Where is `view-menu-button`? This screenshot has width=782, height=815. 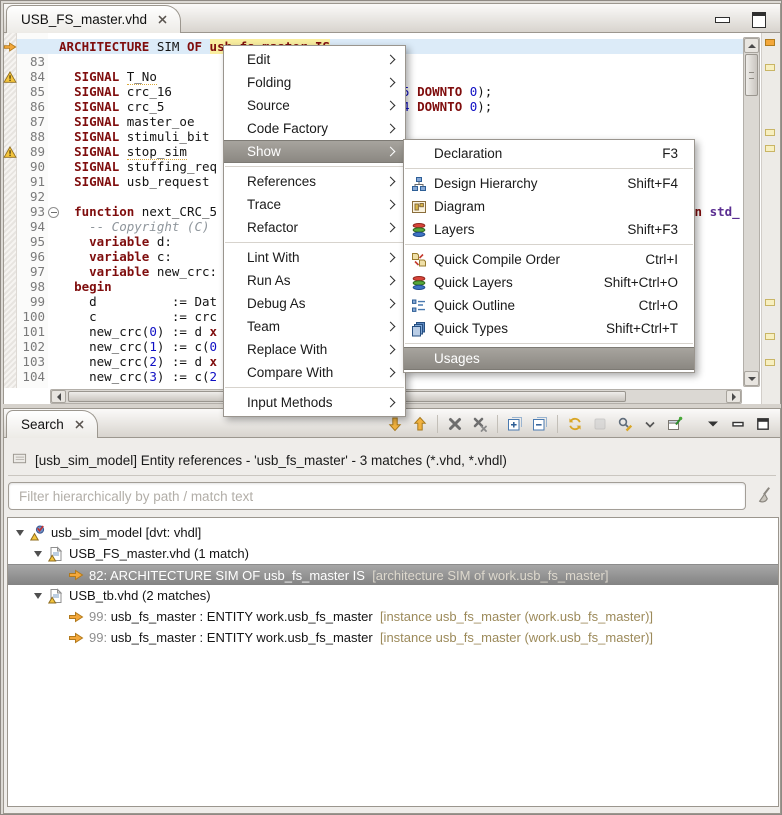
view-menu-button is located at coordinates (713, 424).